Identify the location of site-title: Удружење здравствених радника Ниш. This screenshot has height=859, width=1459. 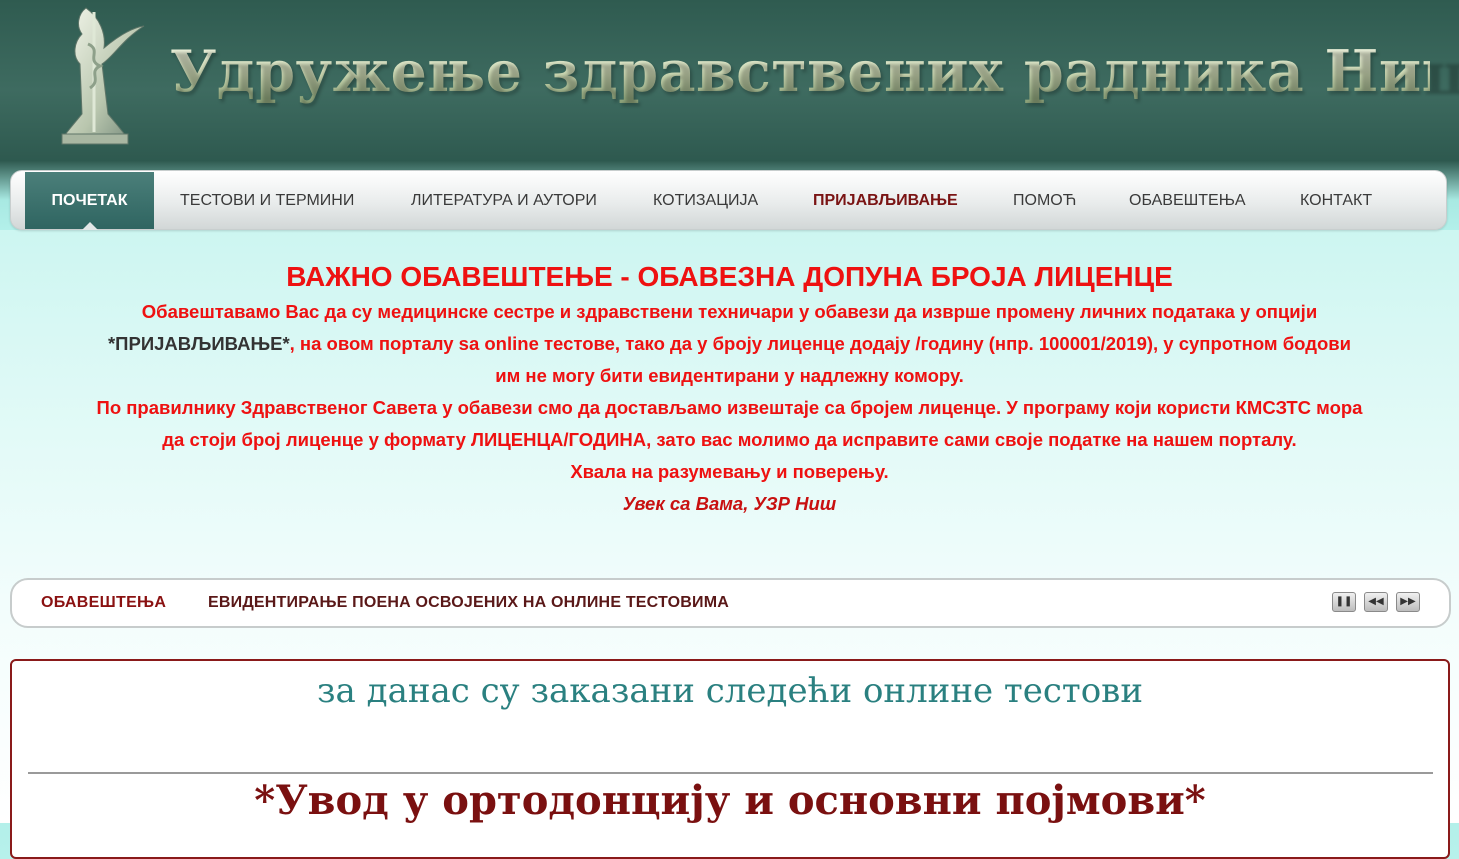
(814, 71).